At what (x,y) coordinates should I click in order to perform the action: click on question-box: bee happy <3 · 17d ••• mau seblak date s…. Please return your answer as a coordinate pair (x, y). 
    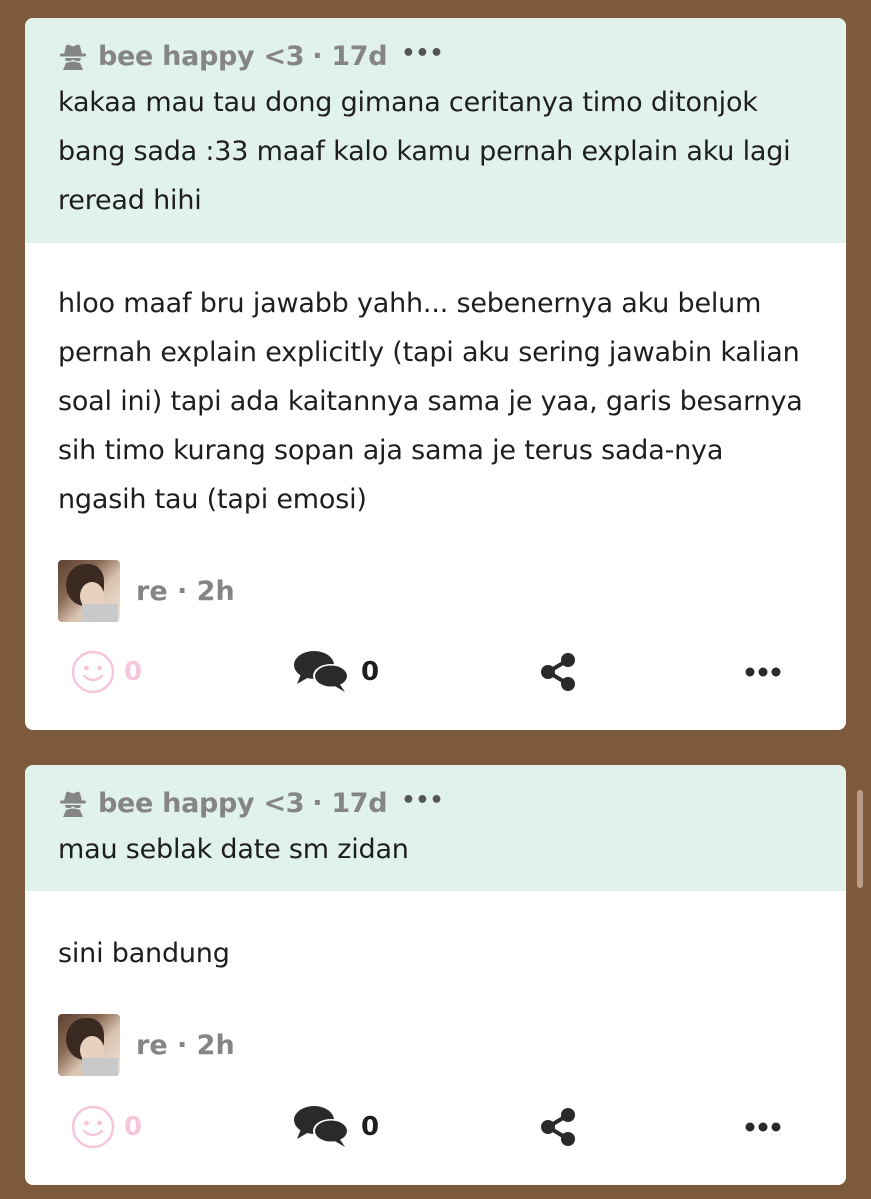
    Looking at the image, I should click on (435, 828).